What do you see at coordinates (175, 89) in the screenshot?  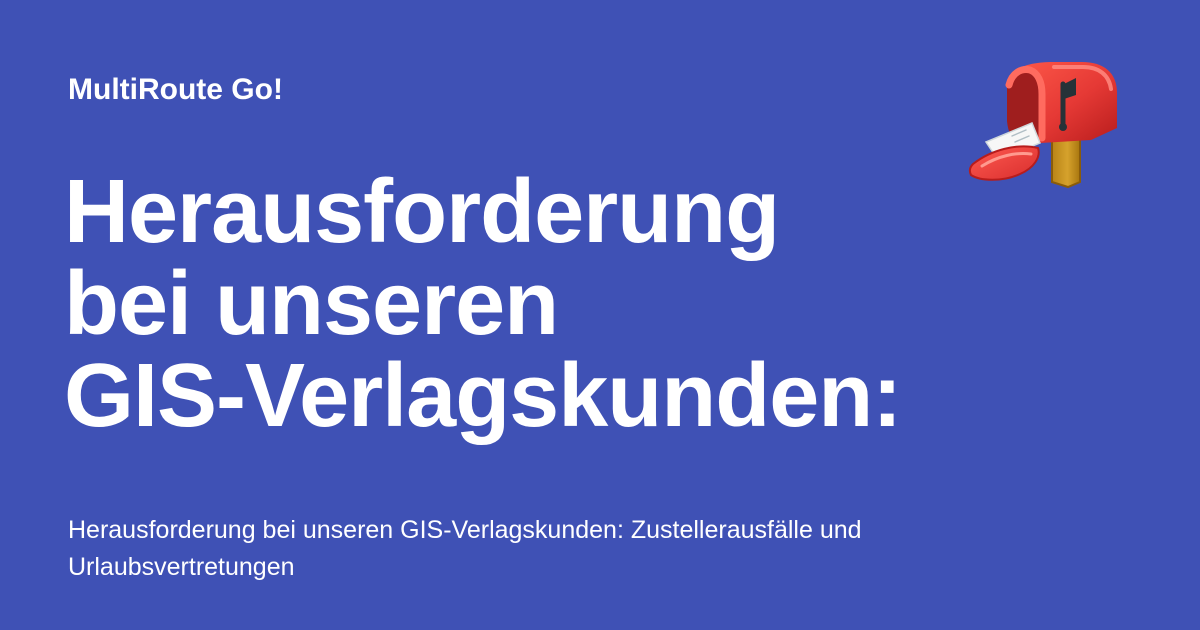 I see `brand-name: MultiRoute Go!` at bounding box center [175, 89].